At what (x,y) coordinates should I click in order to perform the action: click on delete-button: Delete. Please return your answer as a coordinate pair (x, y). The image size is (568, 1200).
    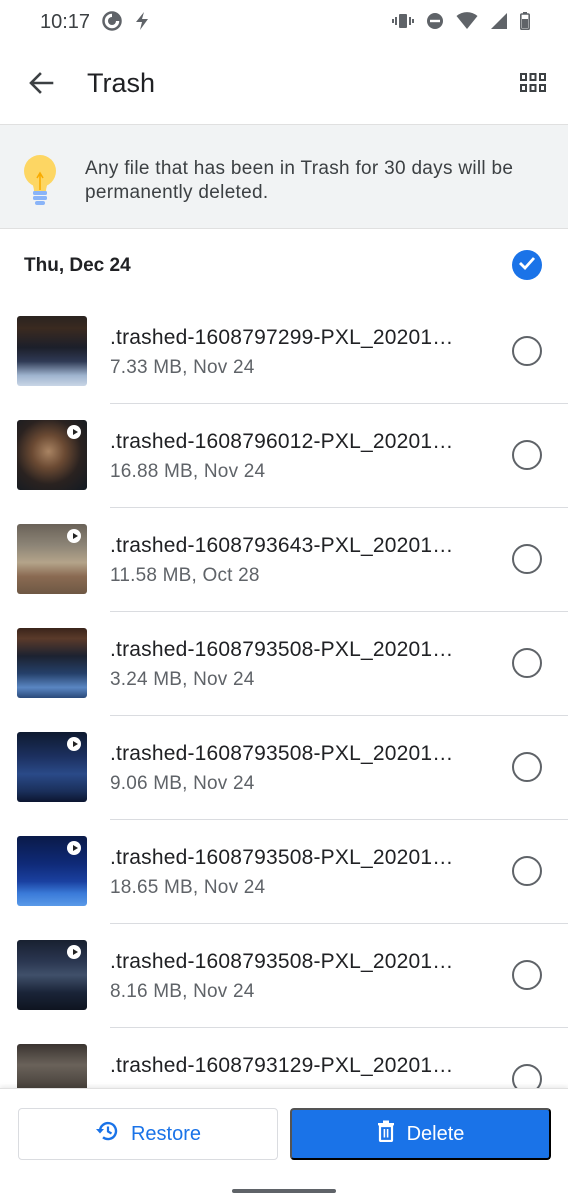
    Looking at the image, I should click on (420, 1134).